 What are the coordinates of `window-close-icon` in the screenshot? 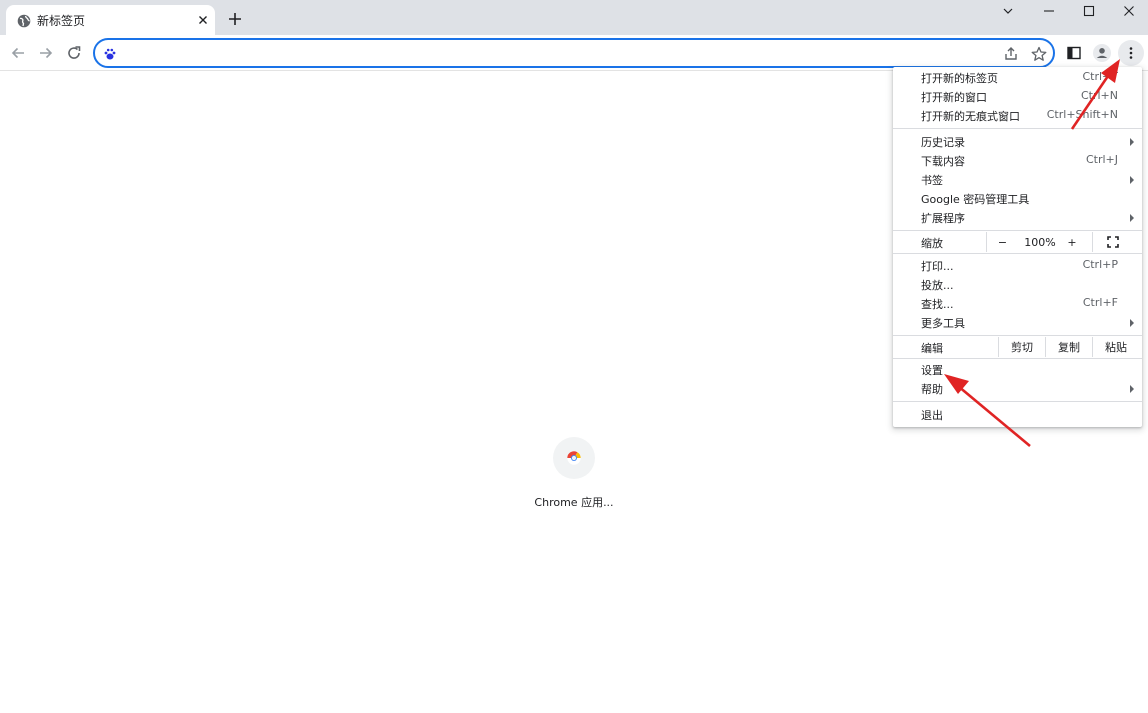 It's located at (1129, 11).